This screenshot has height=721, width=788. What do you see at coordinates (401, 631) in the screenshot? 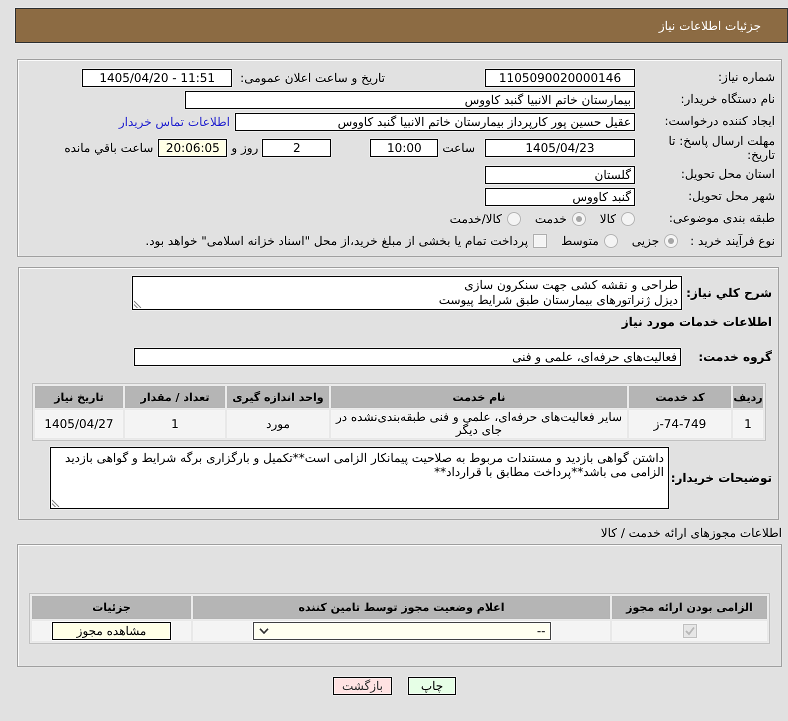
I see `status-select: --` at bounding box center [401, 631].